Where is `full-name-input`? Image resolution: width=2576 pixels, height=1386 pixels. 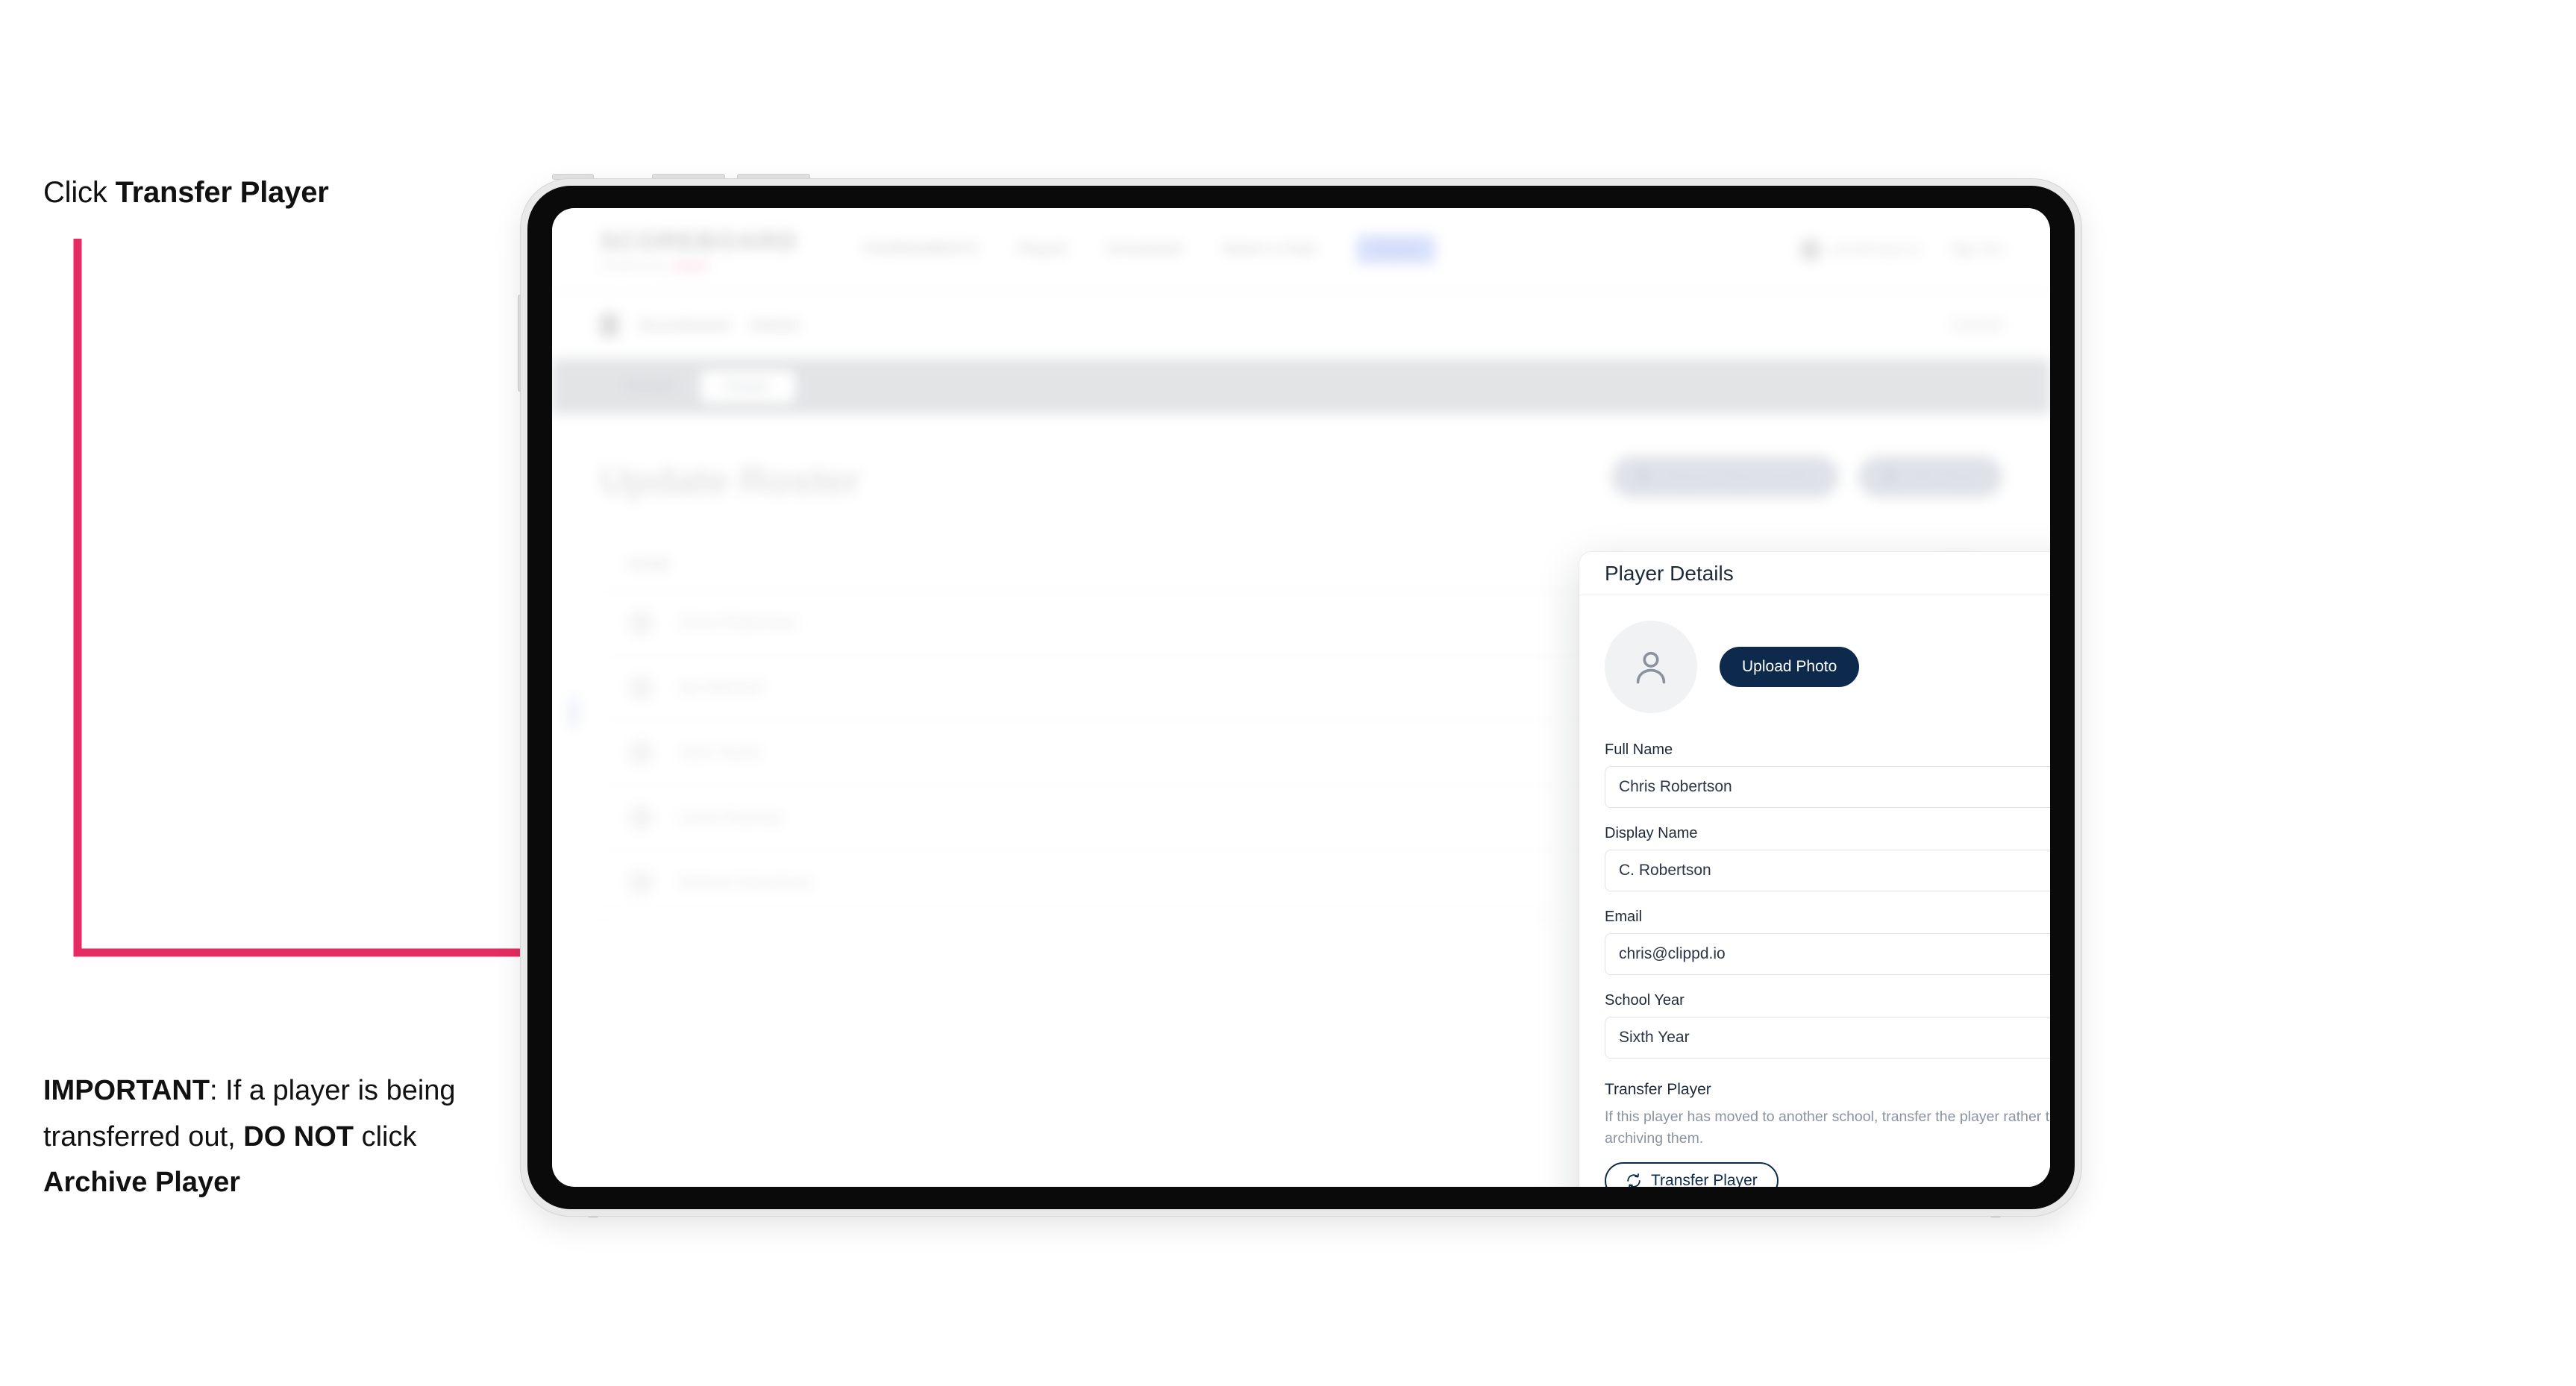
full-name-input is located at coordinates (1827, 788).